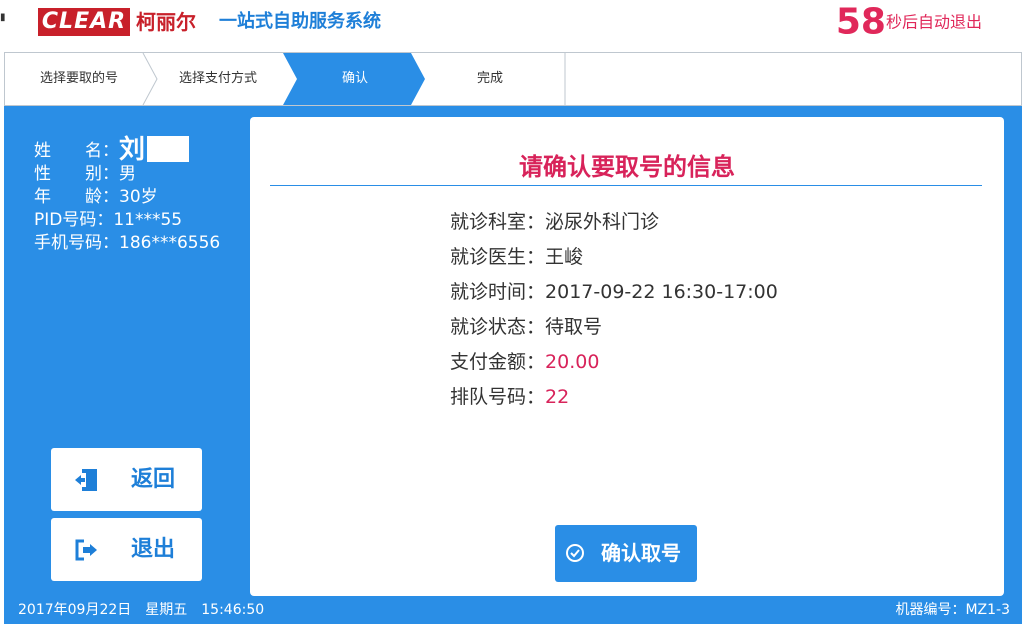 Image resolution: width=1026 pixels, height=626 pixels. I want to click on name-row: 姓 名：刘, so click(127, 149).